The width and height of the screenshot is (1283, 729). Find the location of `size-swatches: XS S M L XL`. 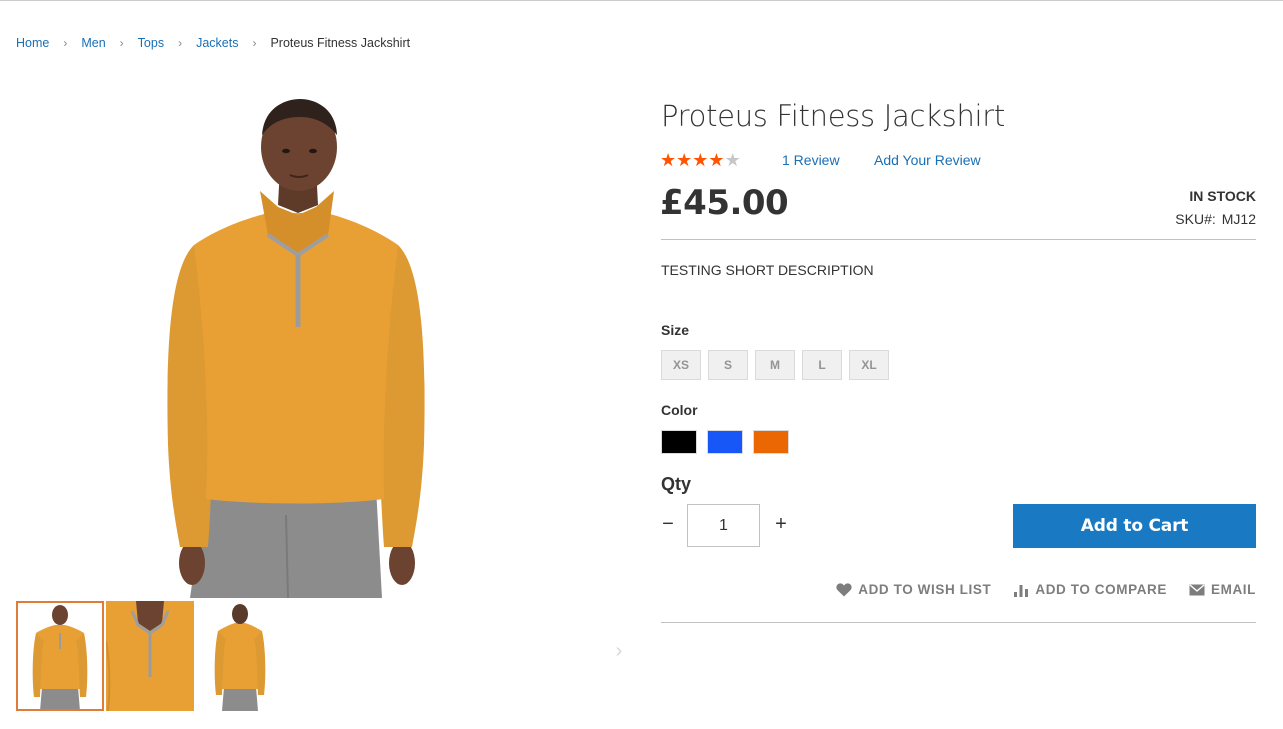

size-swatches: XS S M L XL is located at coordinates (775, 365).